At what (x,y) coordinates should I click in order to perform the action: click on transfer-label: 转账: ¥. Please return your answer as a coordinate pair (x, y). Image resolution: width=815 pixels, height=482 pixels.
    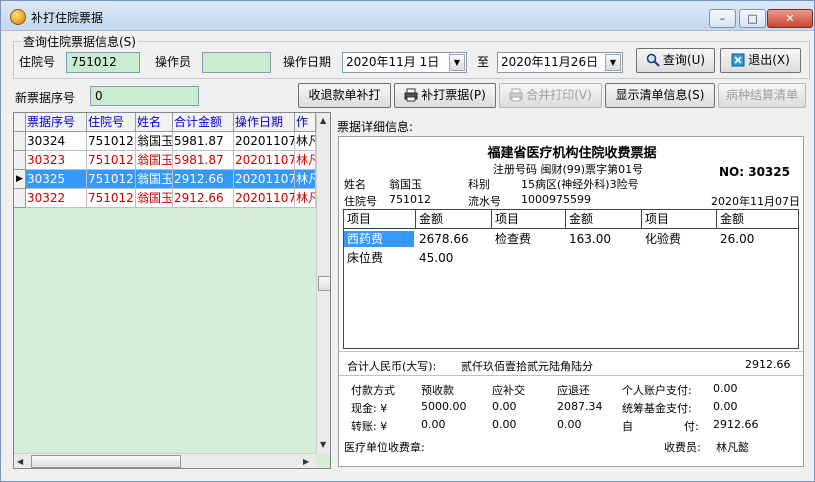
    Looking at the image, I should click on (369, 426).